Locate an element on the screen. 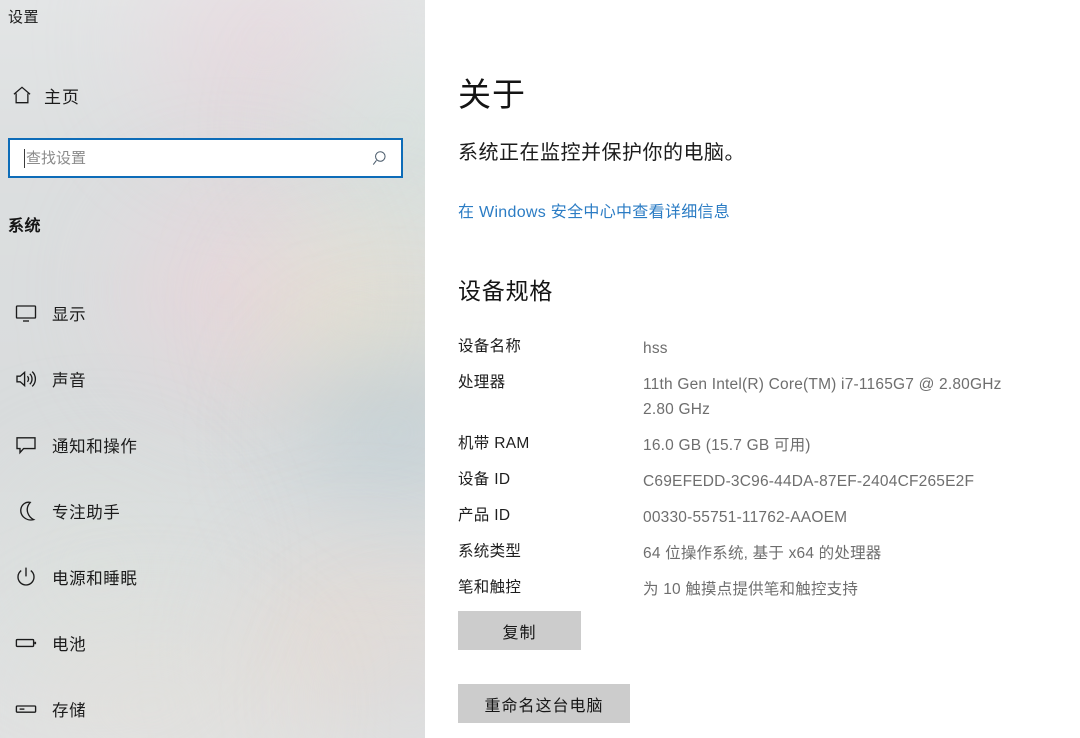 The height and width of the screenshot is (738, 1080). spec-row-device-name: 设备名称 hss is located at coordinates (758, 348).